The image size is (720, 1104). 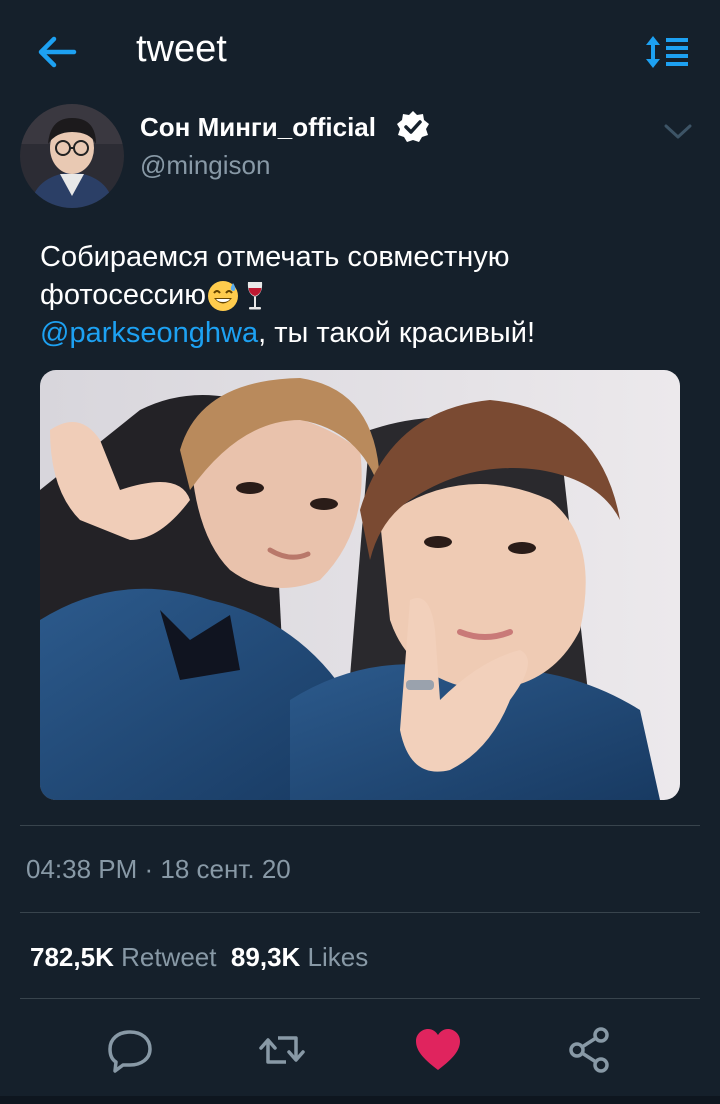 I want to click on likes-count: 89,3K, so click(x=265, y=957).